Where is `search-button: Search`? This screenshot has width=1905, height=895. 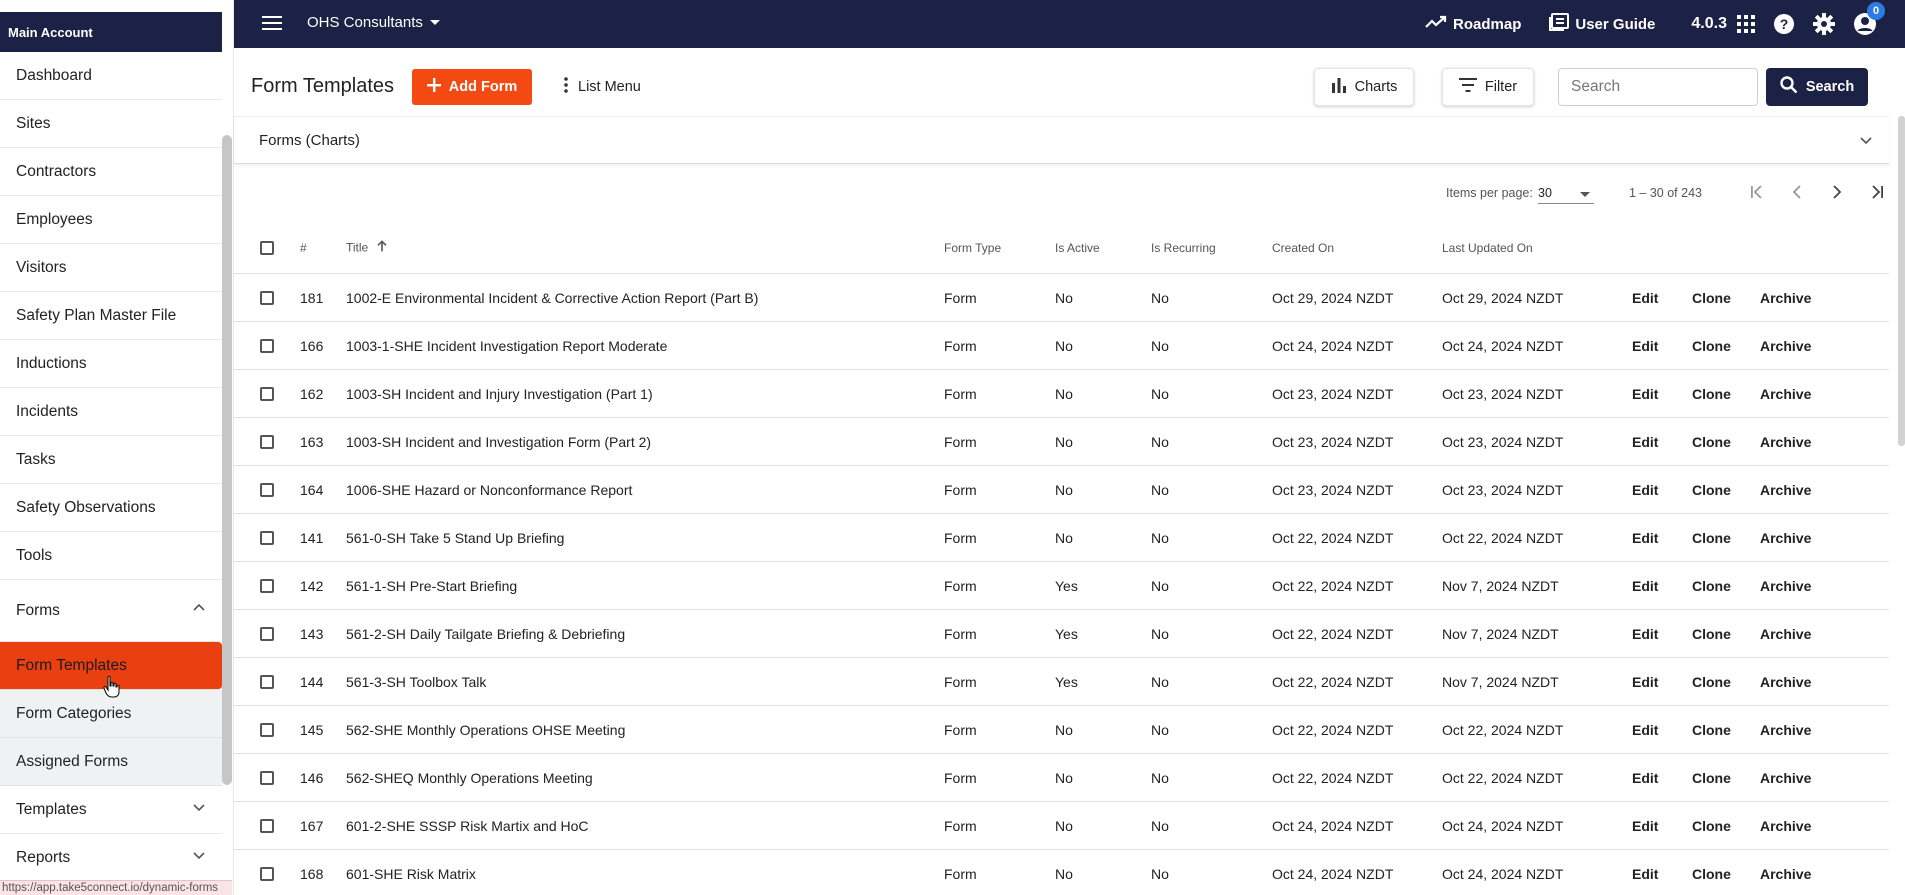 search-button: Search is located at coordinates (1817, 87).